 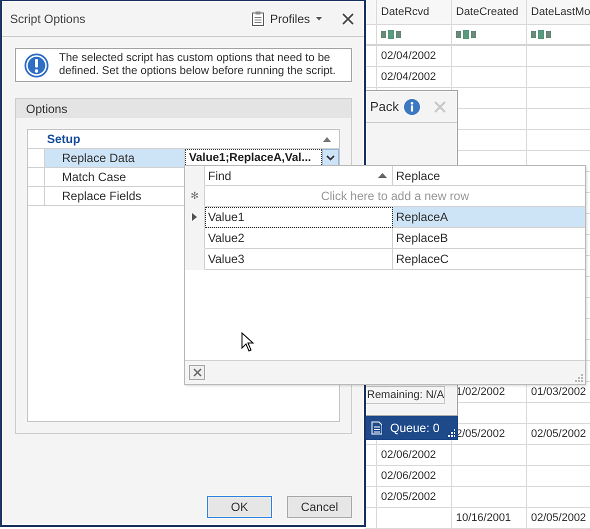 What do you see at coordinates (299, 259) in the screenshot?
I see `table-cell: Value3` at bounding box center [299, 259].